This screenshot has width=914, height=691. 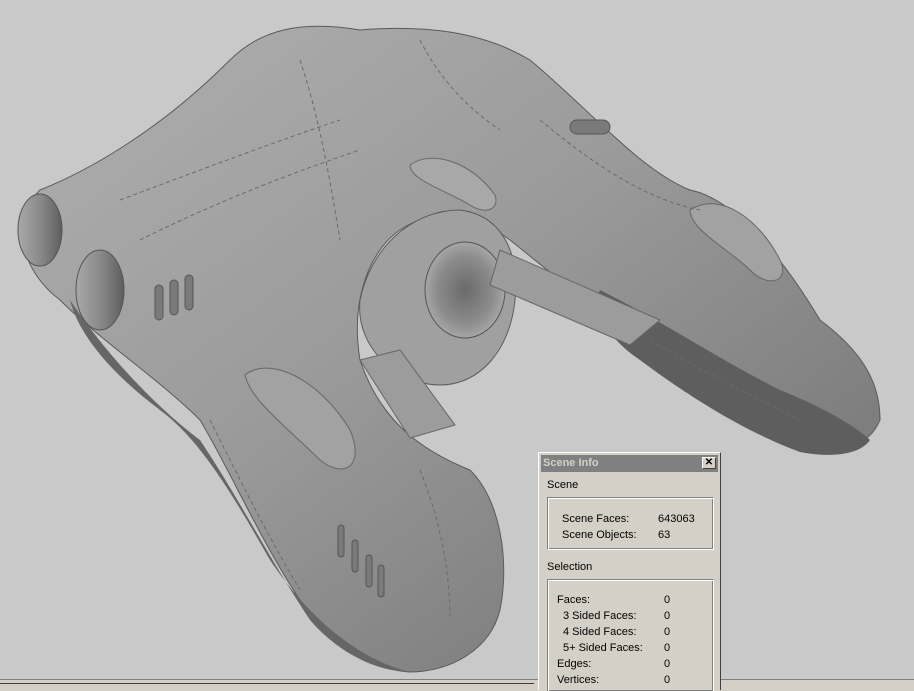 I want to click on edges-value: 0, so click(x=667, y=664).